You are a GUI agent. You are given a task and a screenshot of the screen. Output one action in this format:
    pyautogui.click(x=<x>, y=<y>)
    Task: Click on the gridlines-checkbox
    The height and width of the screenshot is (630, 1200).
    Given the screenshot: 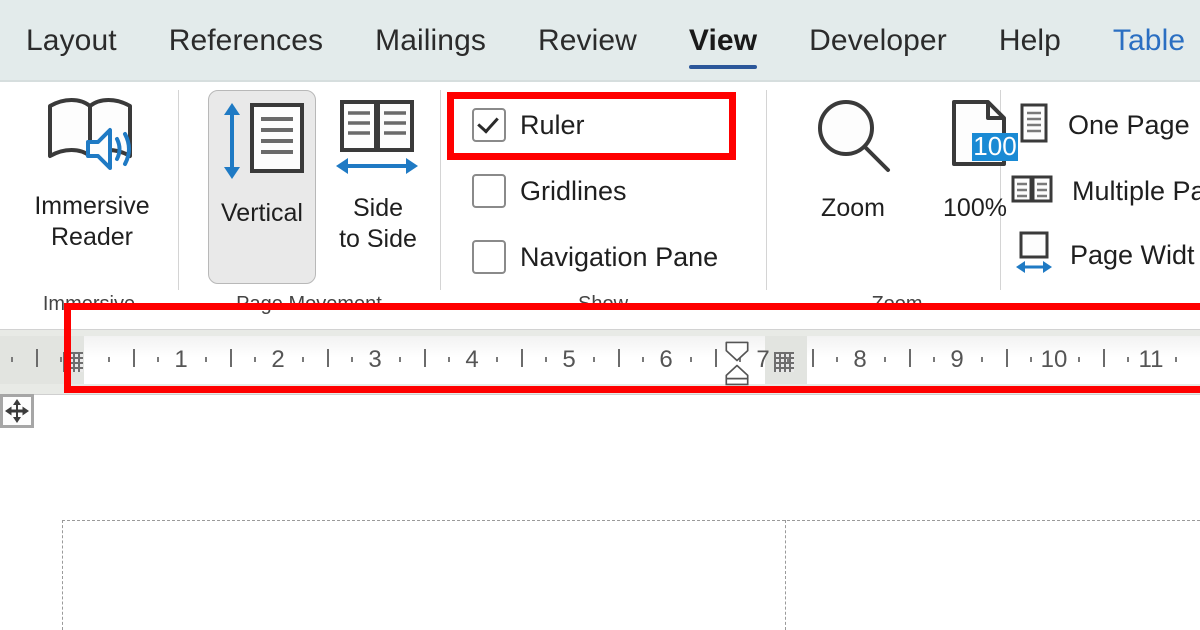 What is the action you would take?
    pyautogui.click(x=489, y=191)
    